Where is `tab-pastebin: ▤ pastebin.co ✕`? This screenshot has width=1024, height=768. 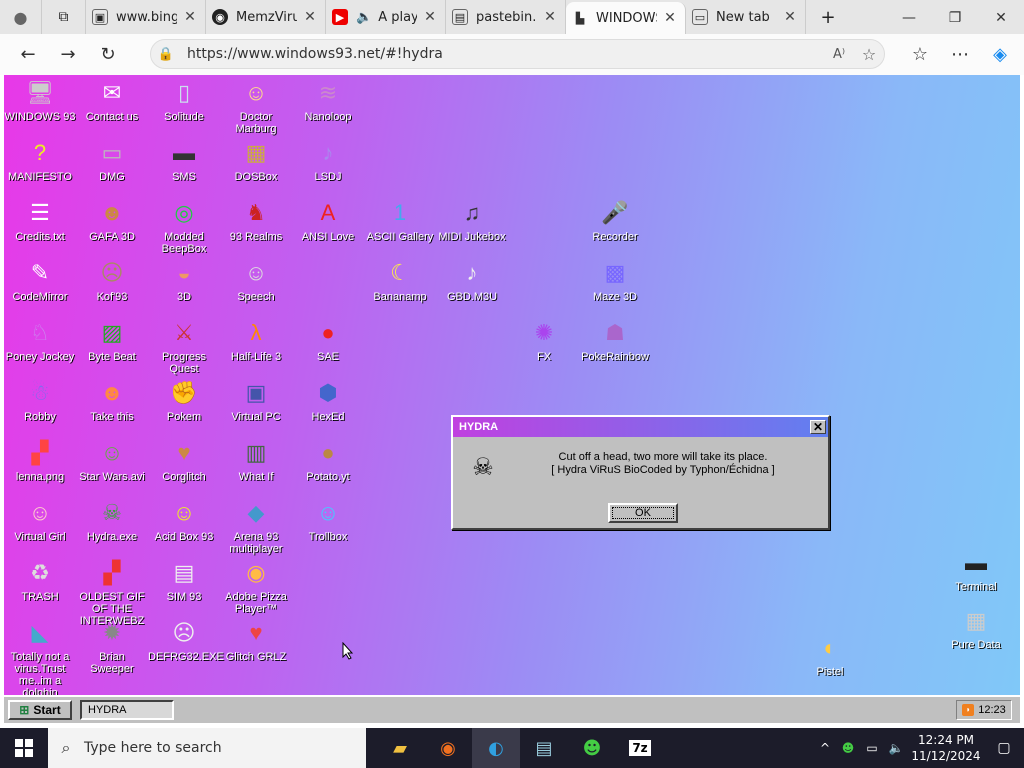
tab-pastebin: ▤ pastebin.co ✕ is located at coordinates (506, 17).